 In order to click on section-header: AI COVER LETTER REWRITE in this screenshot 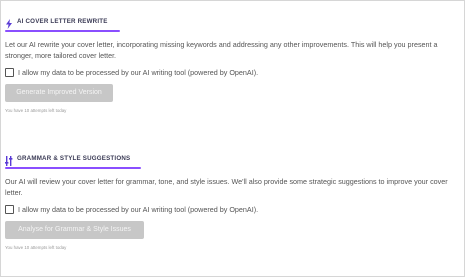, I will do `click(233, 21)`.